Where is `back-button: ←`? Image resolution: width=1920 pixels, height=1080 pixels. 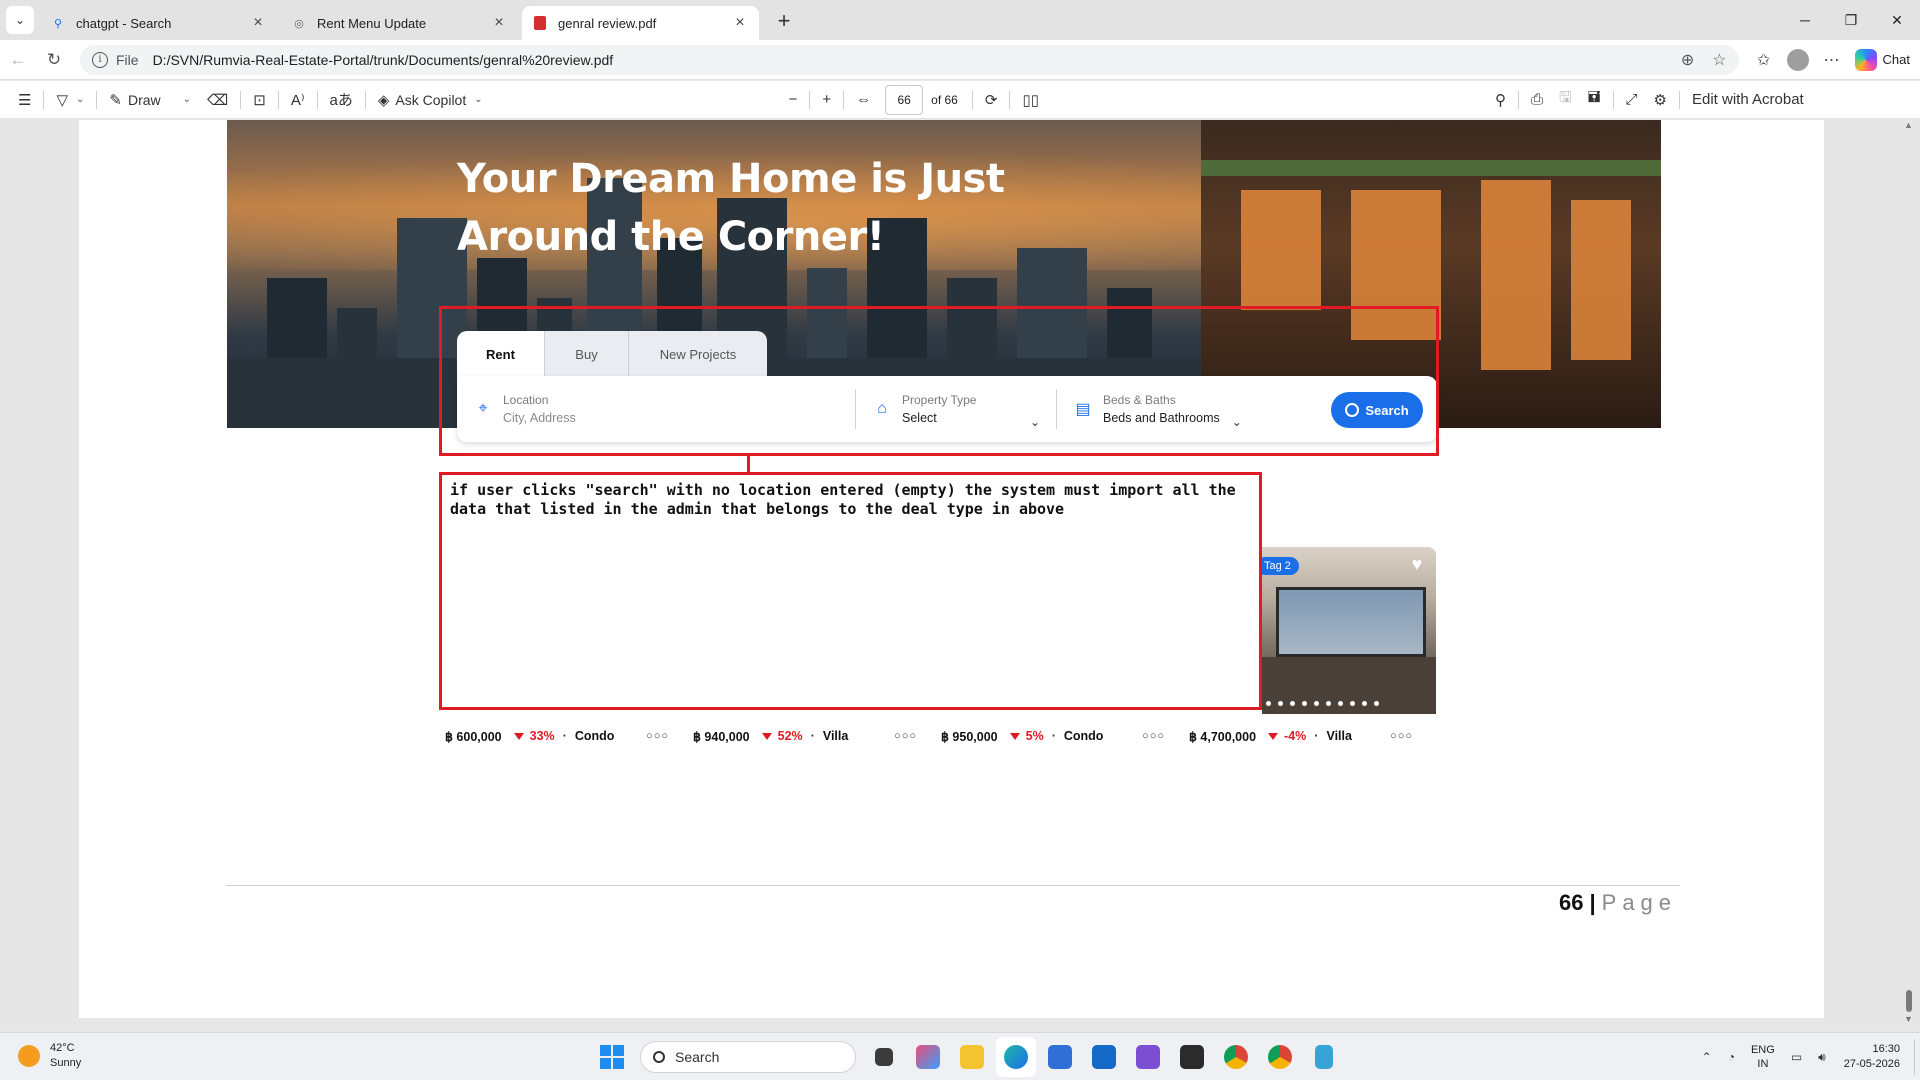
back-button: ← is located at coordinates (18, 60).